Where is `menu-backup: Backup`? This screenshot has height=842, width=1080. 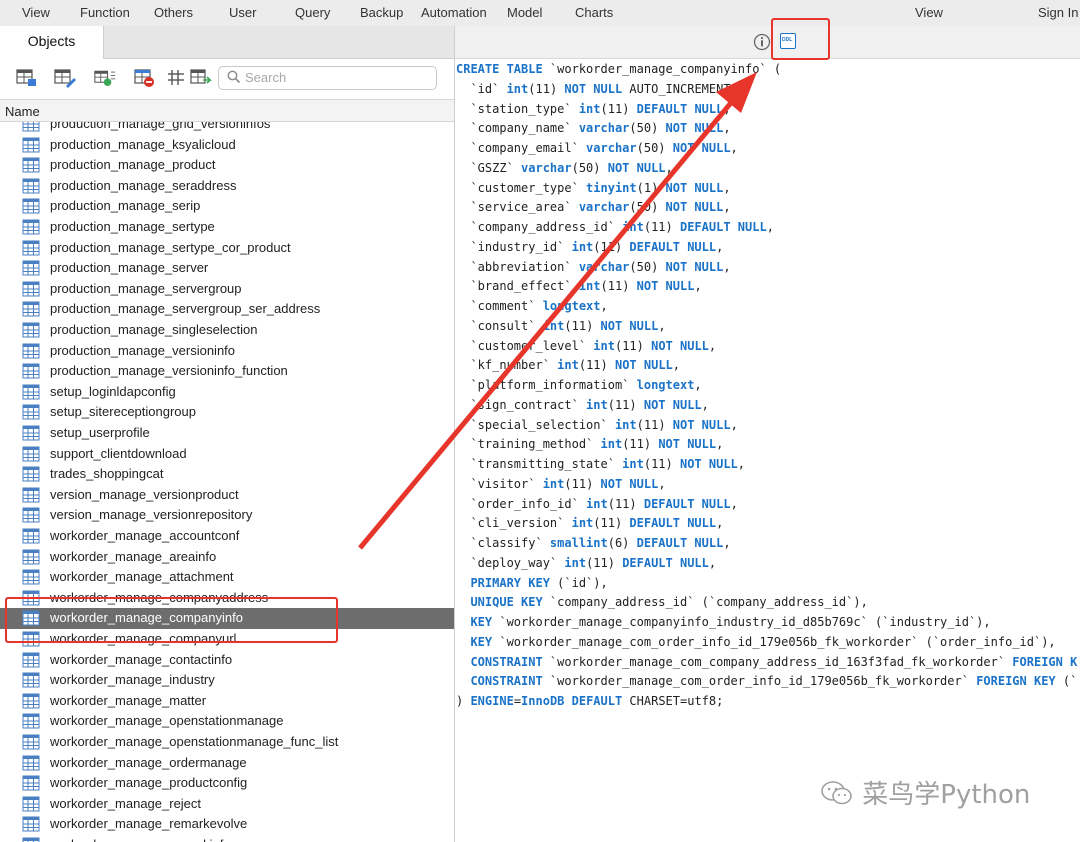 menu-backup: Backup is located at coordinates (381, 12).